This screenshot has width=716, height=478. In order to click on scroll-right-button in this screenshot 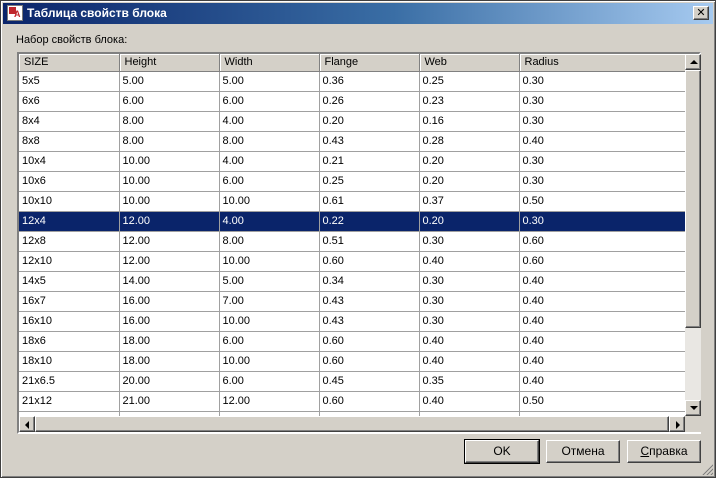, I will do `click(677, 424)`.